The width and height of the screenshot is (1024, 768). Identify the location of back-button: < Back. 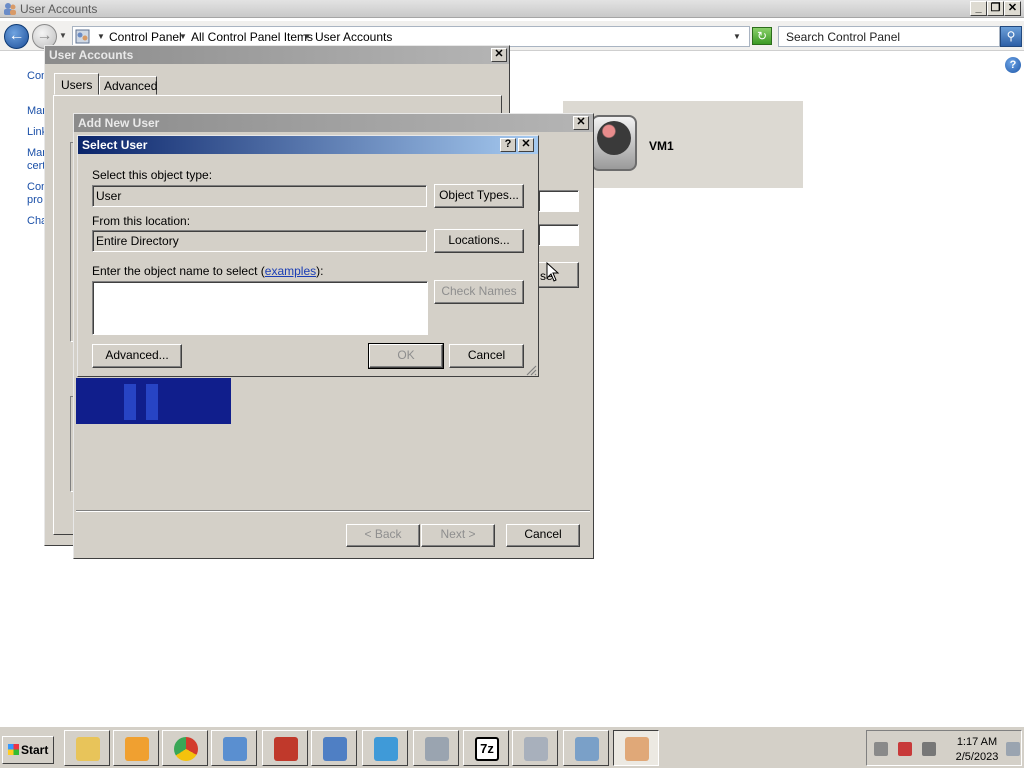
(383, 535).